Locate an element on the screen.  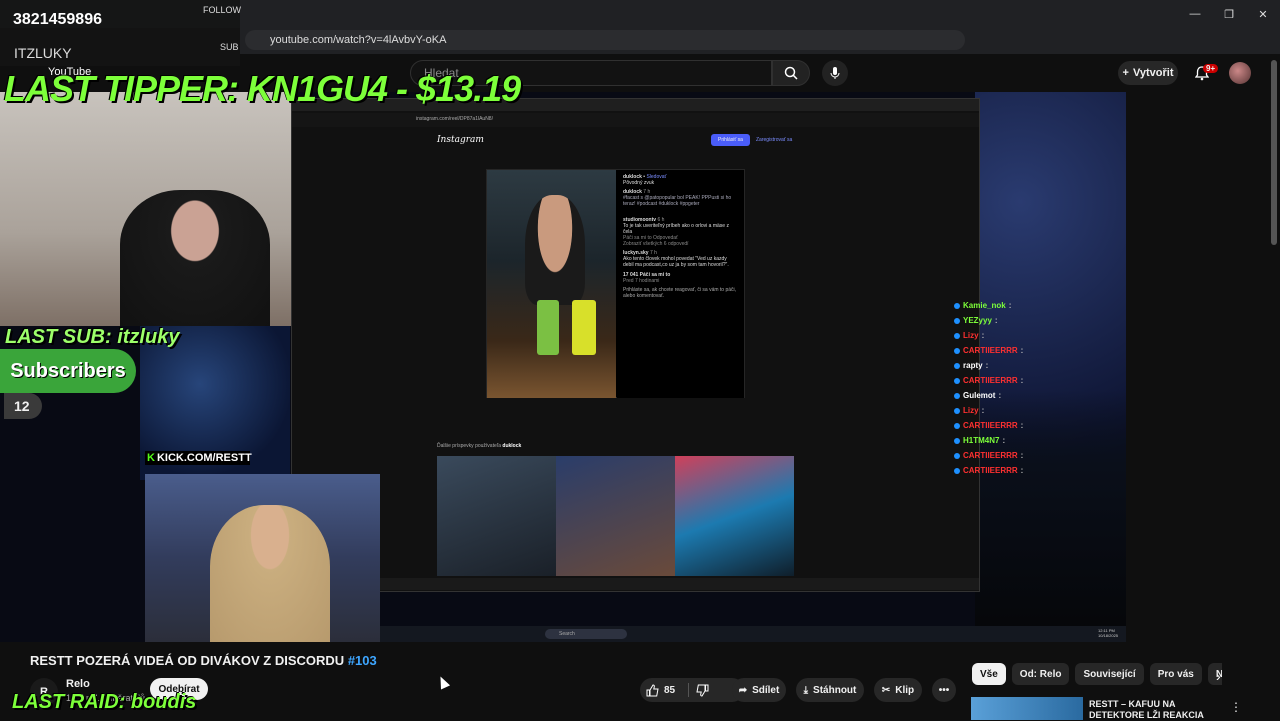
share-button: ➦ Sdílet is located at coordinates (759, 690).